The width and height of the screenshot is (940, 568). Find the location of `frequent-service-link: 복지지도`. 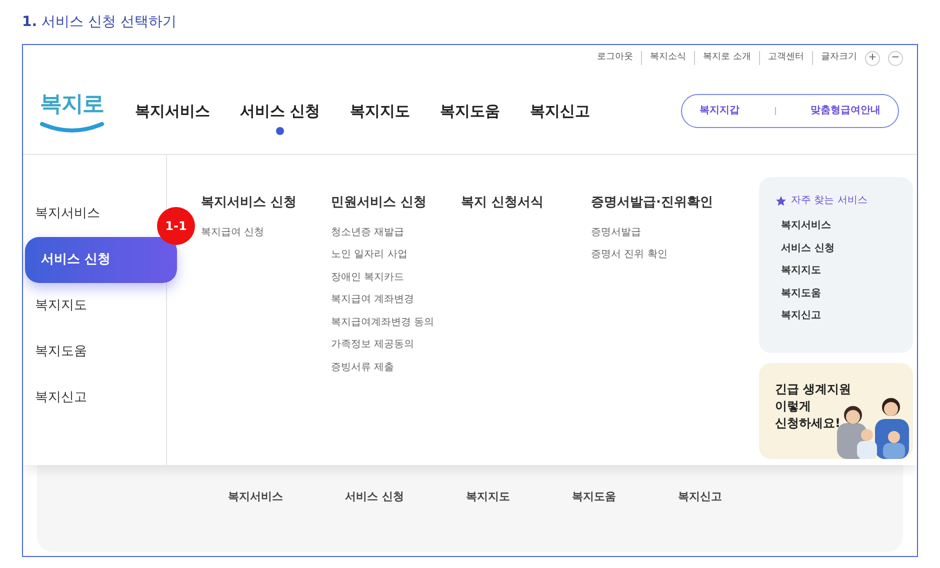

frequent-service-link: 복지지도 is located at coordinates (847, 271).